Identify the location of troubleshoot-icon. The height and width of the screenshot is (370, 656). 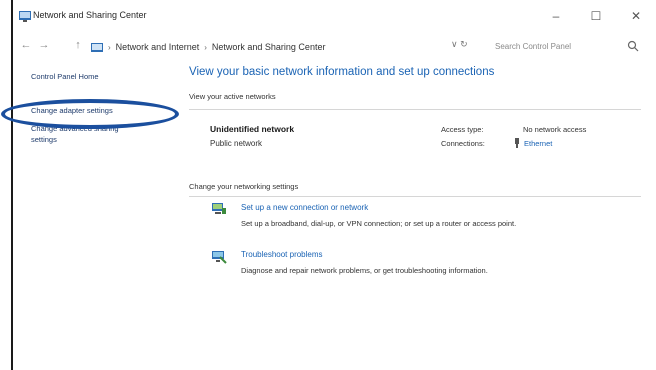
(219, 257).